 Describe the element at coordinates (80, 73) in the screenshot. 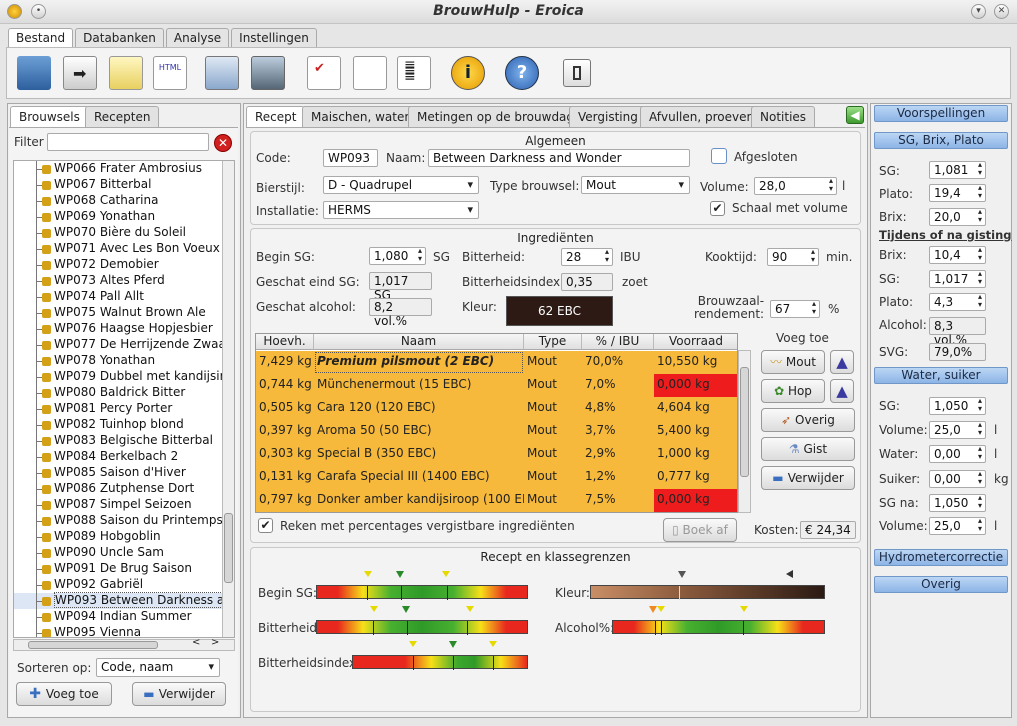

I see `import-icon: ➡` at that location.